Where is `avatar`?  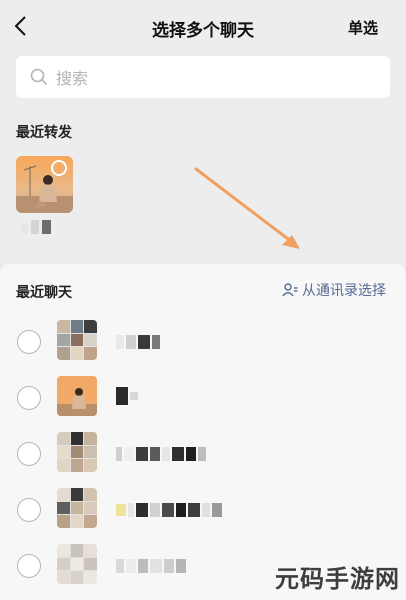 avatar is located at coordinates (77, 396).